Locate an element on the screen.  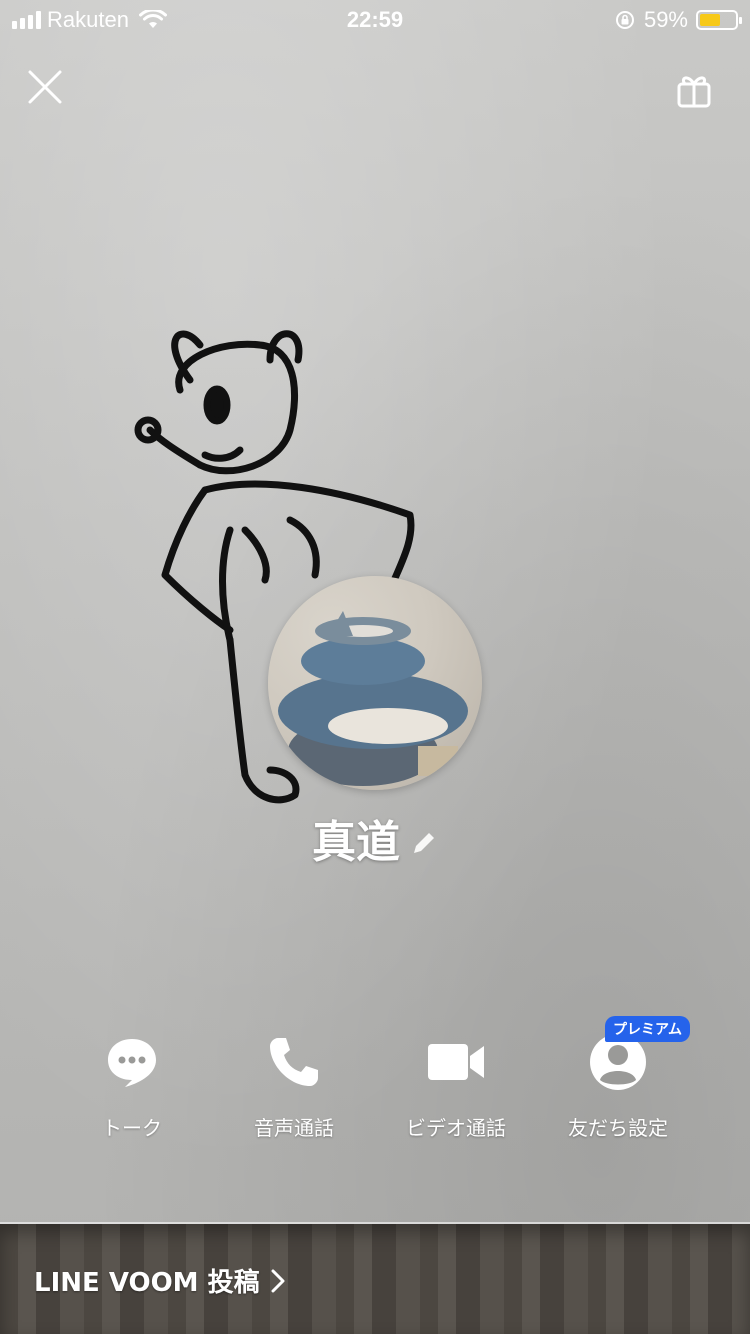
talk-button-label: トーク is located at coordinates (132, 1128).